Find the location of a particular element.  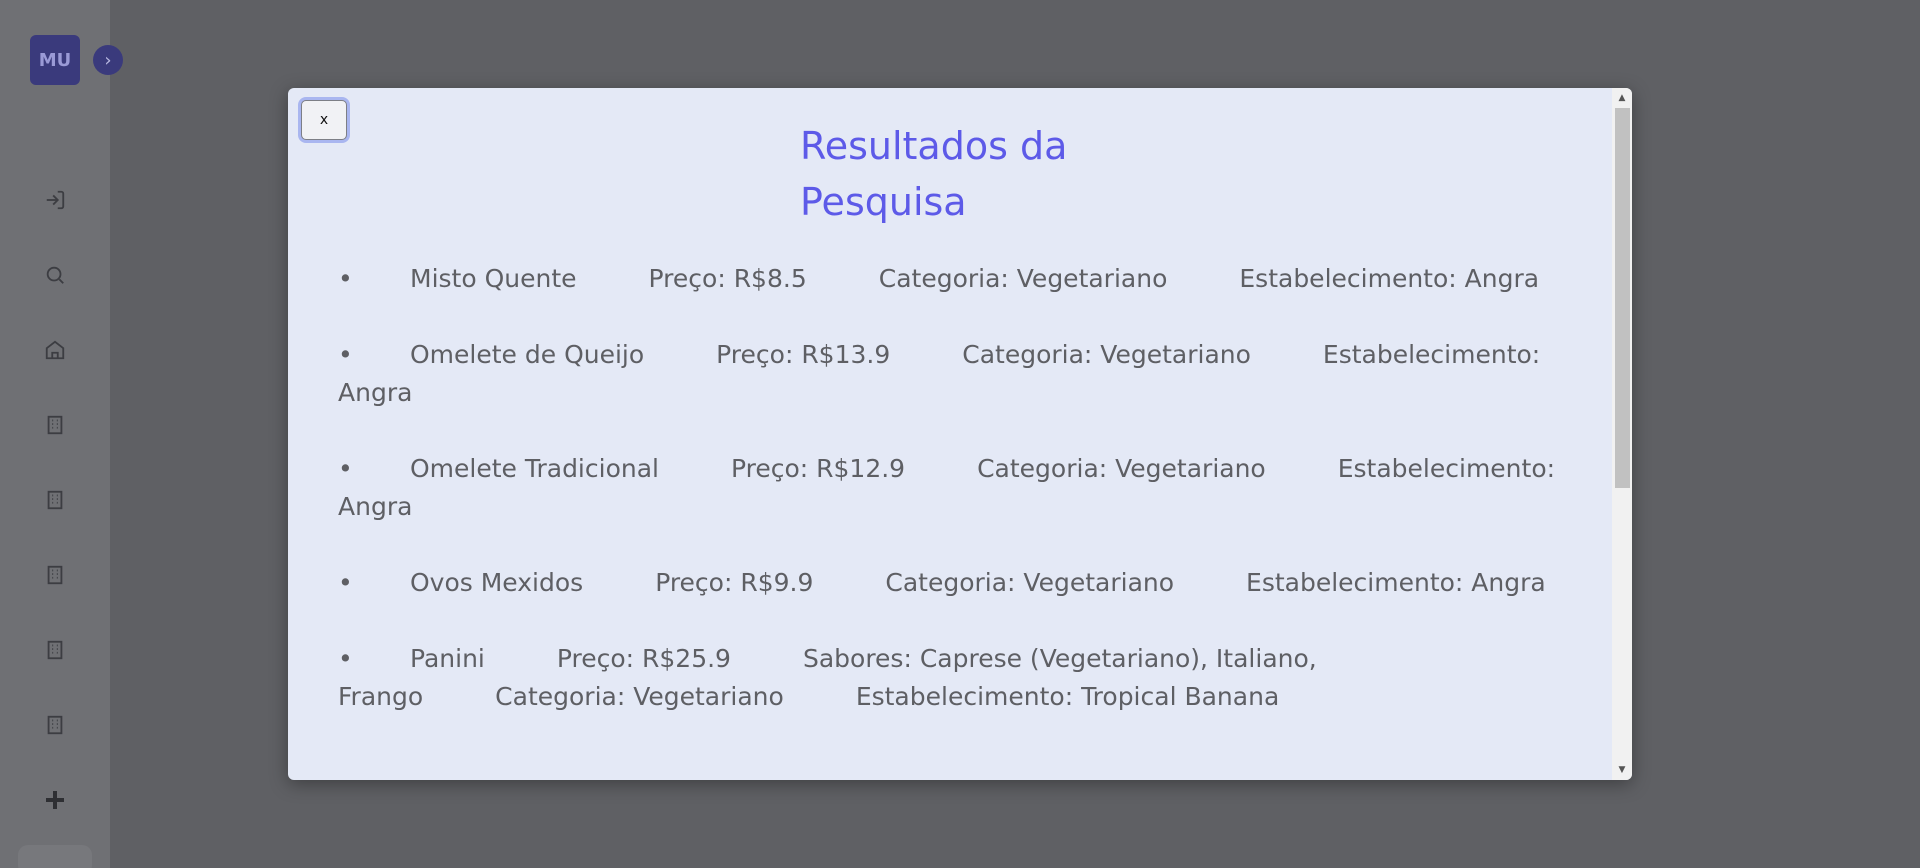

scroll-down-icon: ▼ is located at coordinates (1622, 770).